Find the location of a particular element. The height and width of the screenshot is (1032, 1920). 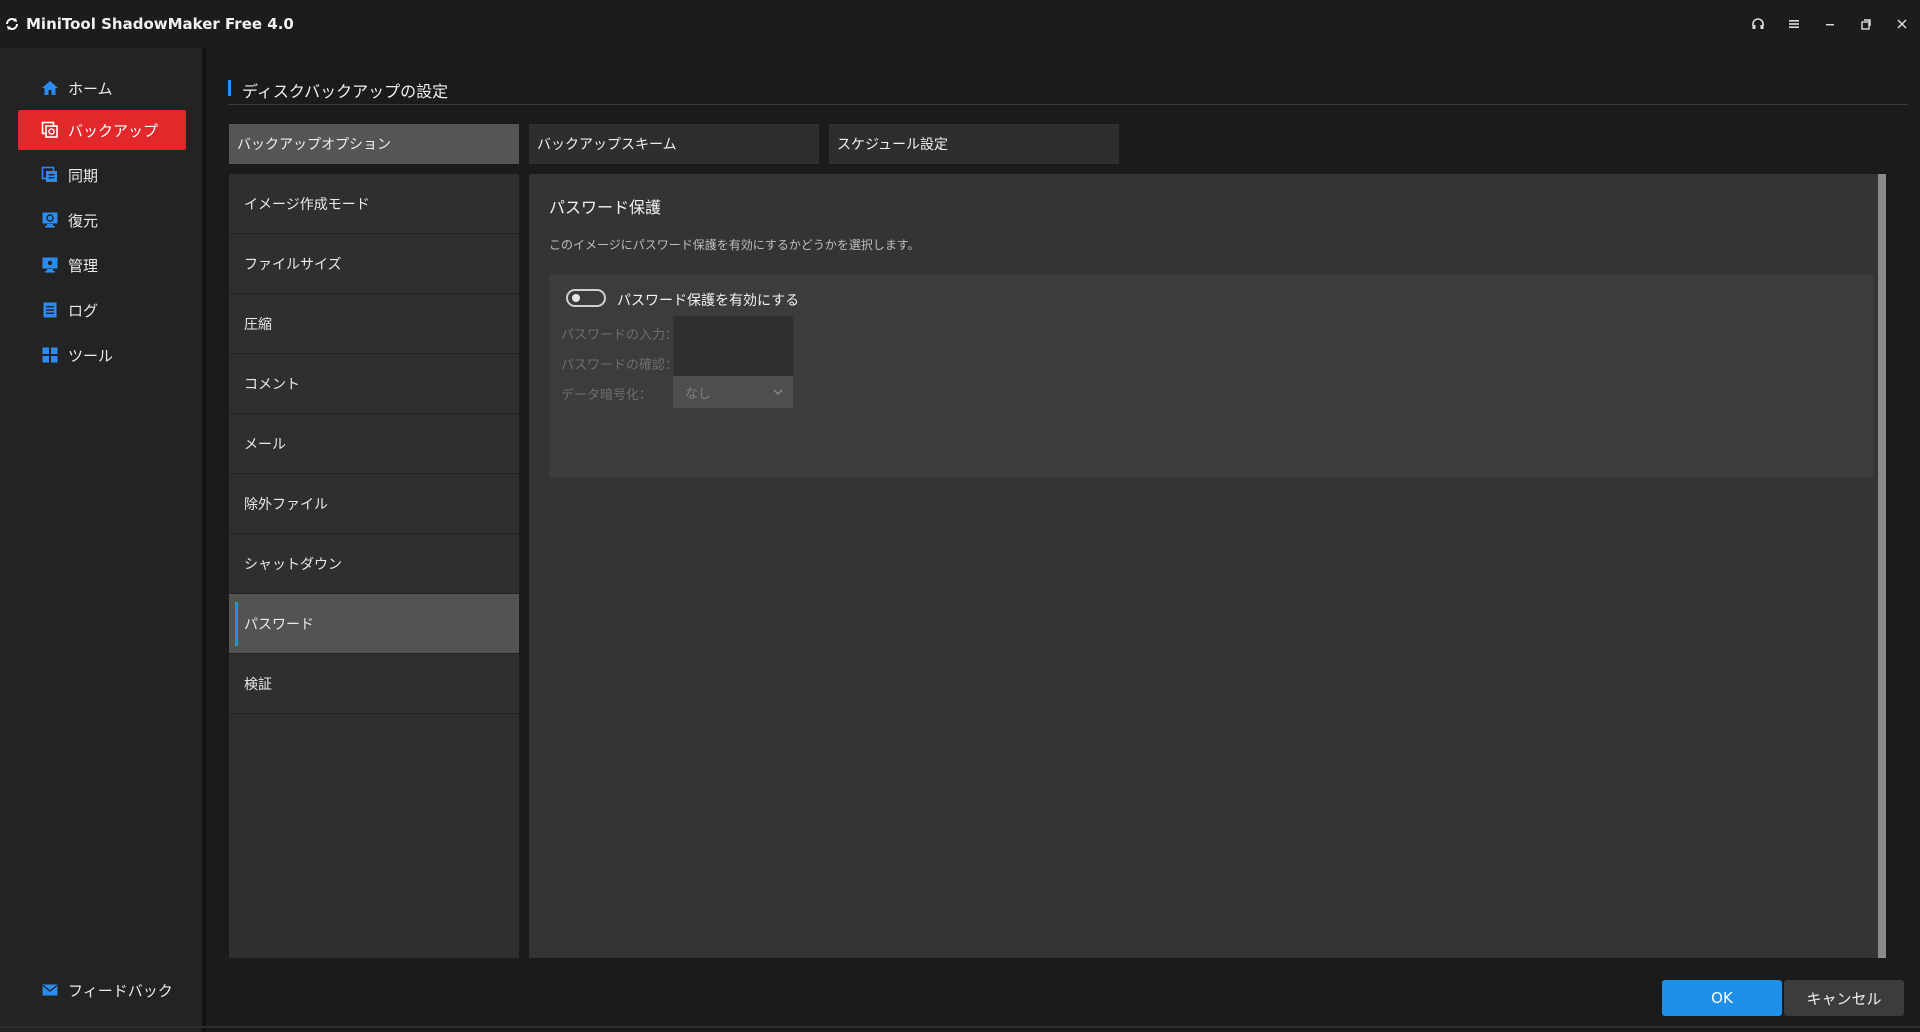

option-verify: 検証 is located at coordinates (374, 684).